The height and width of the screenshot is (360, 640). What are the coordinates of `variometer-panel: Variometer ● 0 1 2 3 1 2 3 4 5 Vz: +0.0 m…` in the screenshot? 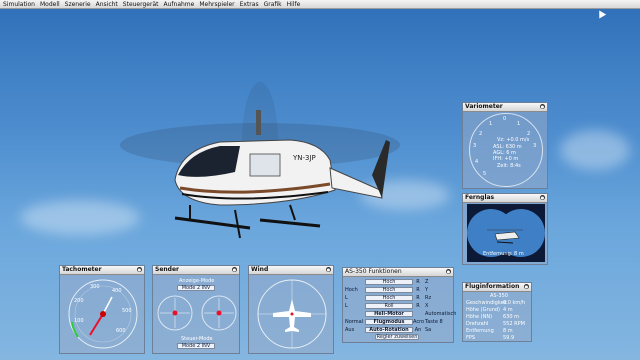 It's located at (505, 145).